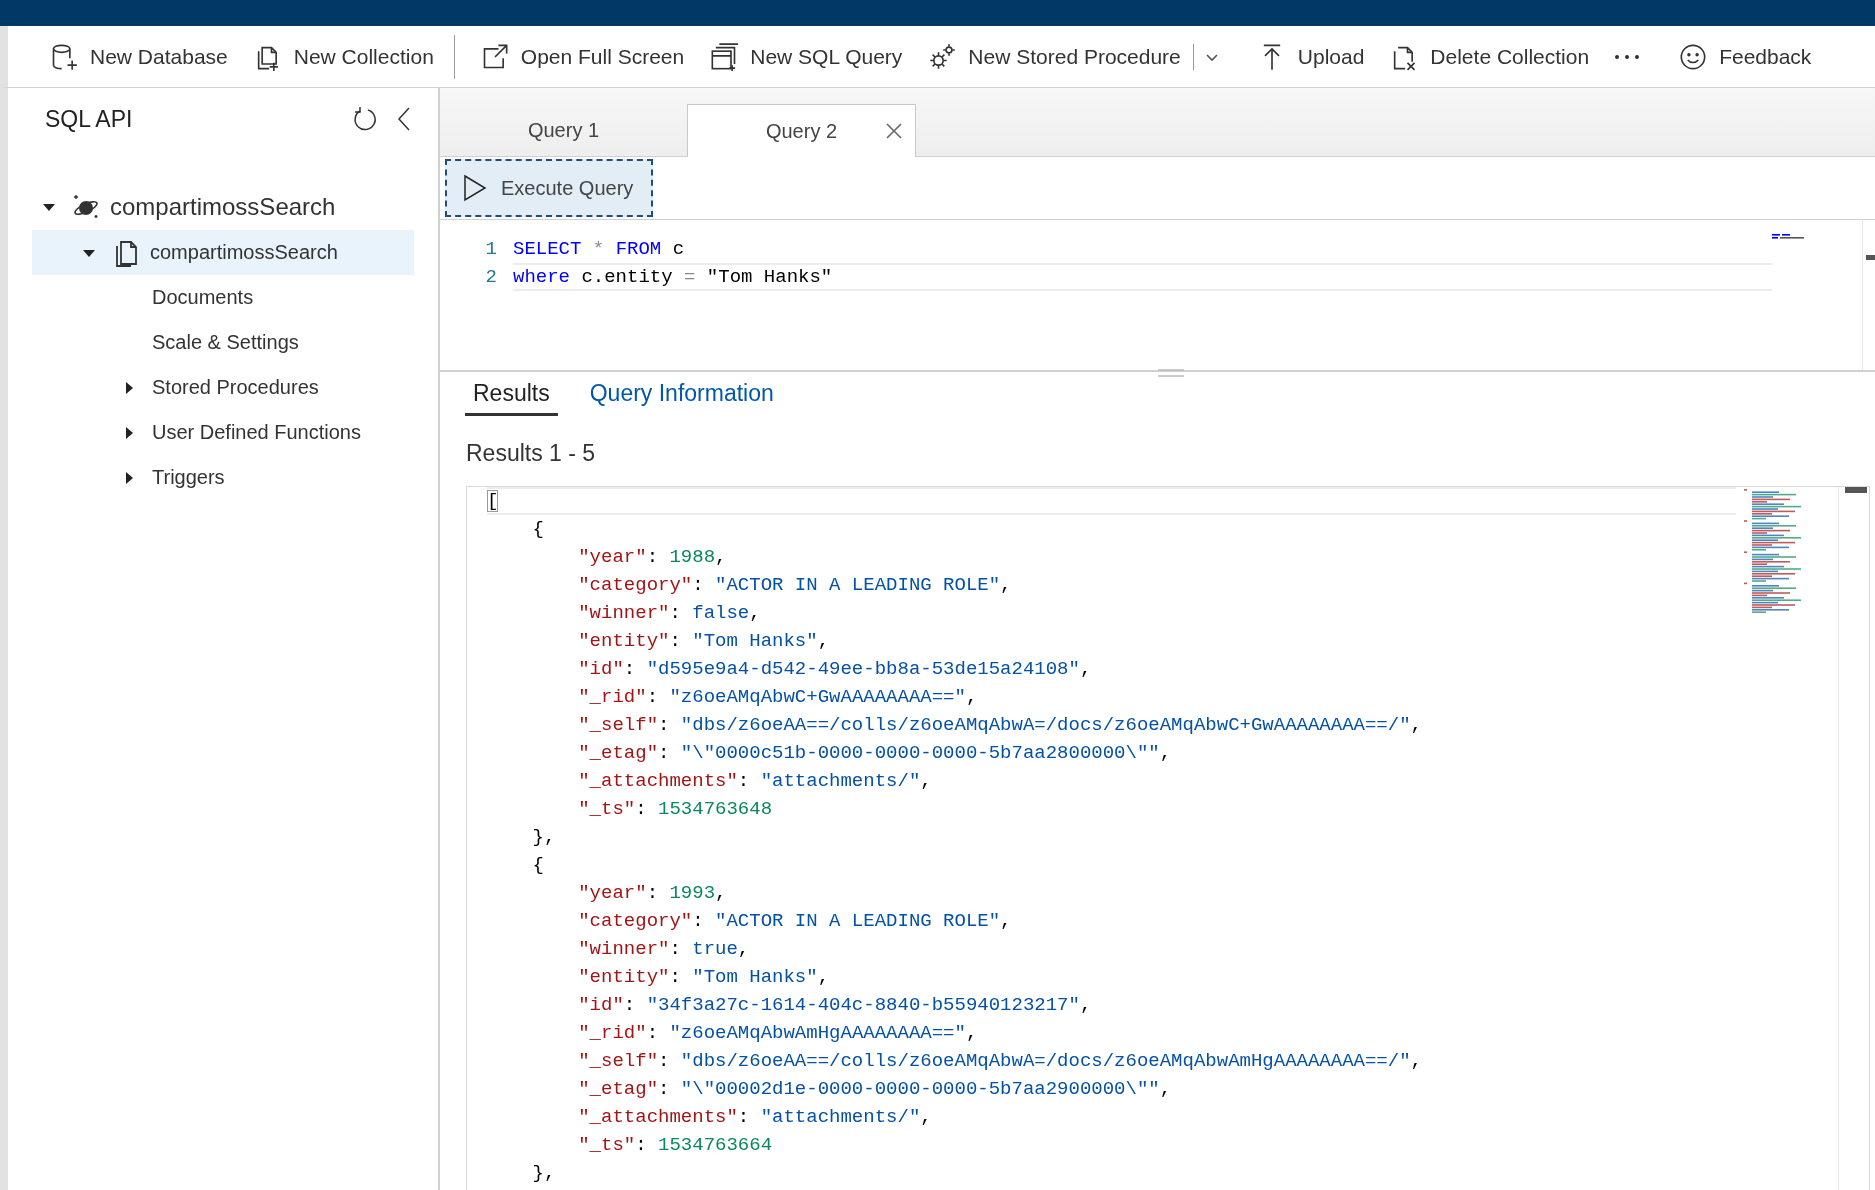 The image size is (1875, 1190). Describe the element at coordinates (806, 56) in the screenshot. I see `toolbar-button: New SQL Query` at that location.